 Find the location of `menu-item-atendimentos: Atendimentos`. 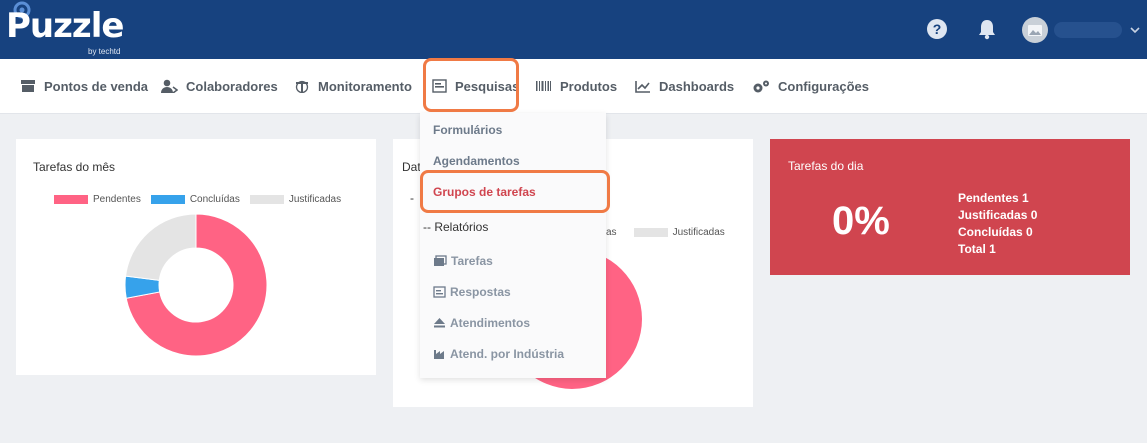

menu-item-atendimentos: Atendimentos is located at coordinates (481, 323).